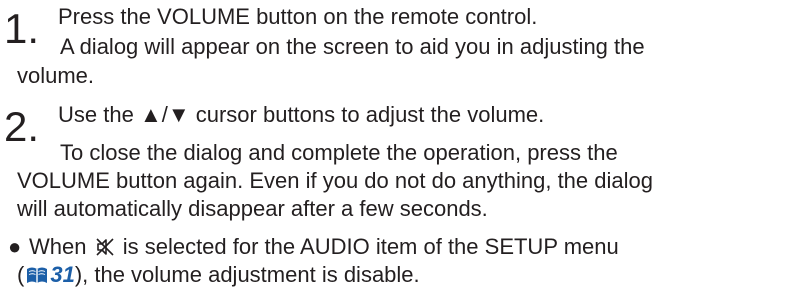 Image resolution: width=806 pixels, height=296 pixels. I want to click on step-2-heading-suffix: cursor buttons to adjust the volume., so click(367, 114).